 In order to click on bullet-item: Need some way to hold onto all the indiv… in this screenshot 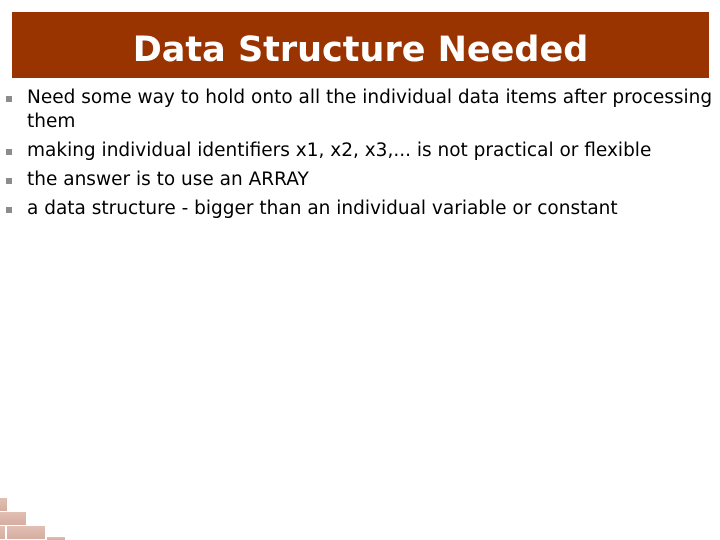, I will do `click(358, 110)`.